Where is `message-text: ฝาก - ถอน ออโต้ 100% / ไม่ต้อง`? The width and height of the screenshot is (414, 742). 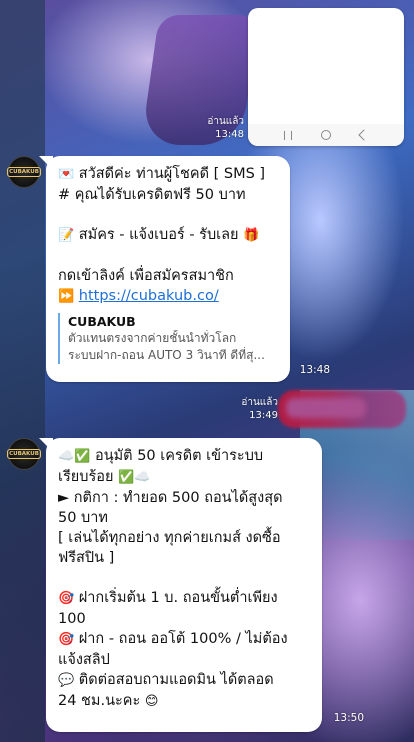
message-text: ฝาก - ถอน ออโต้ 100% / ไม่ต้อง is located at coordinates (183, 639).